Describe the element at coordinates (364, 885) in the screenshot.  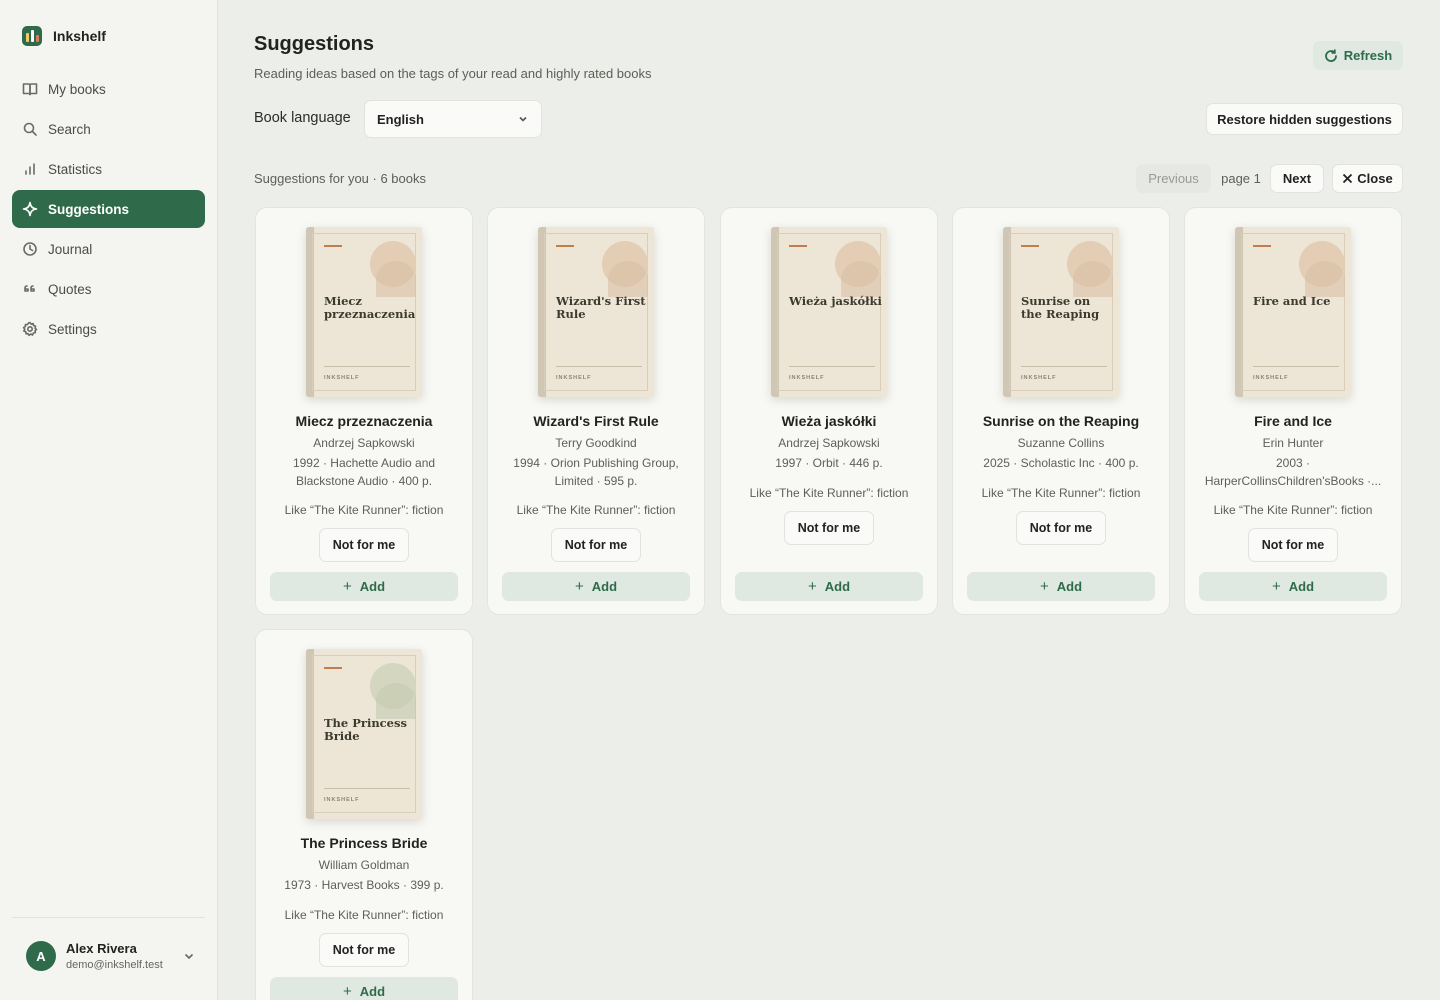
I see `book-meta: 1973 · Harvest Books · 399 p.` at that location.